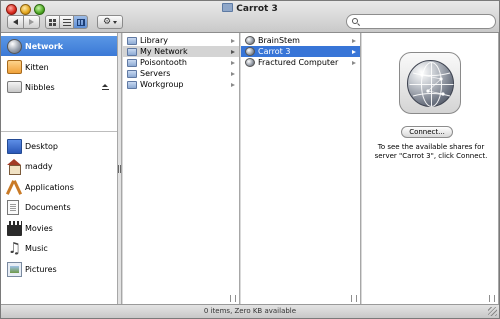 This screenshot has width=500, height=319. Describe the element at coordinates (59, 228) in the screenshot. I see `sidebar-item-movies: Movies` at that location.